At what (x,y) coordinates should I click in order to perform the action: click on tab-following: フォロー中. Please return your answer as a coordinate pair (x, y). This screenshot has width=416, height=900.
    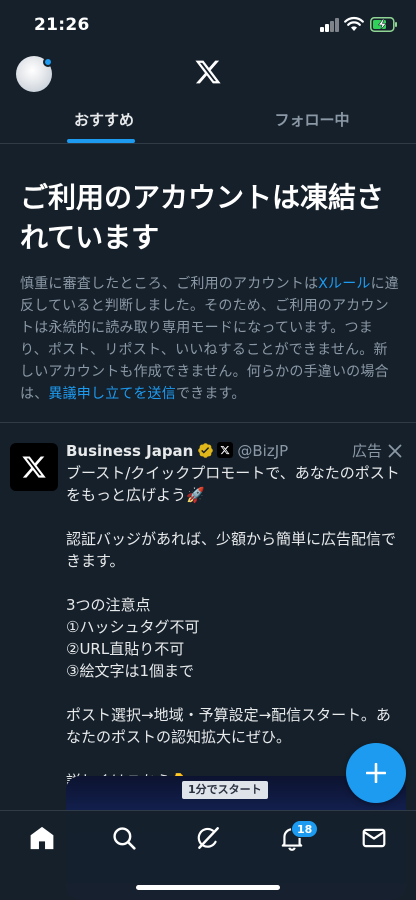
    Looking at the image, I should click on (312, 121).